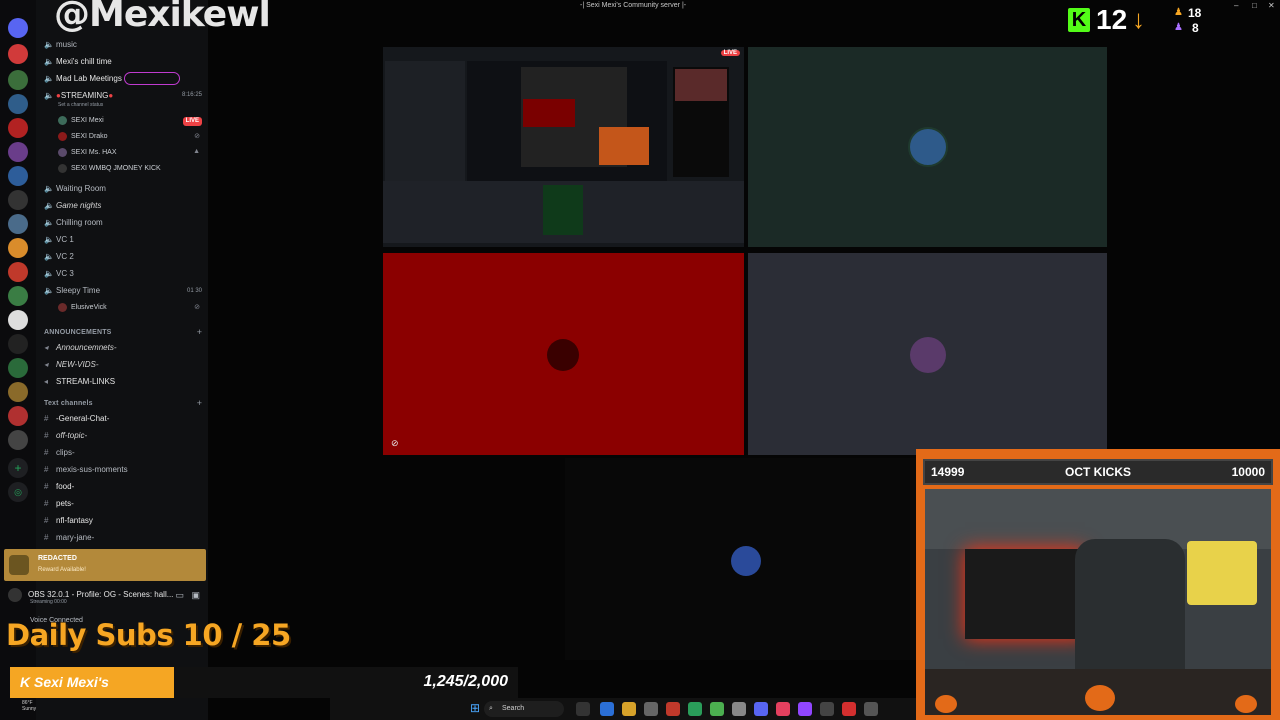  What do you see at coordinates (761, 709) in the screenshot?
I see `discord-icon` at bounding box center [761, 709].